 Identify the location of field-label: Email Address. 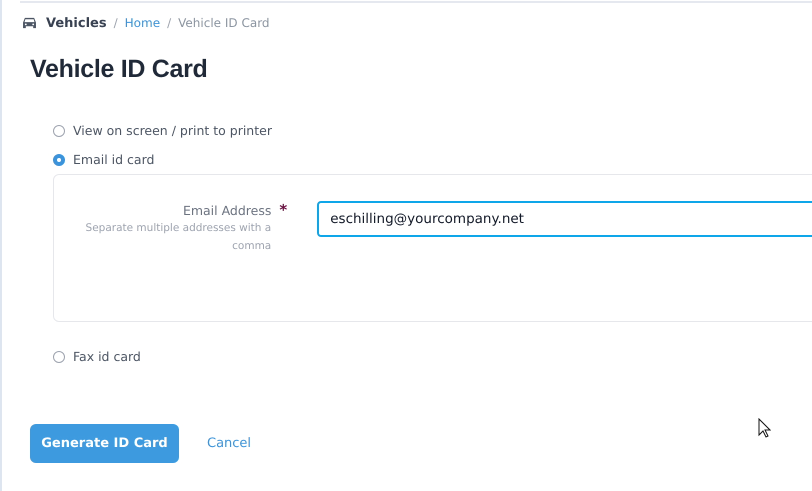
(227, 210).